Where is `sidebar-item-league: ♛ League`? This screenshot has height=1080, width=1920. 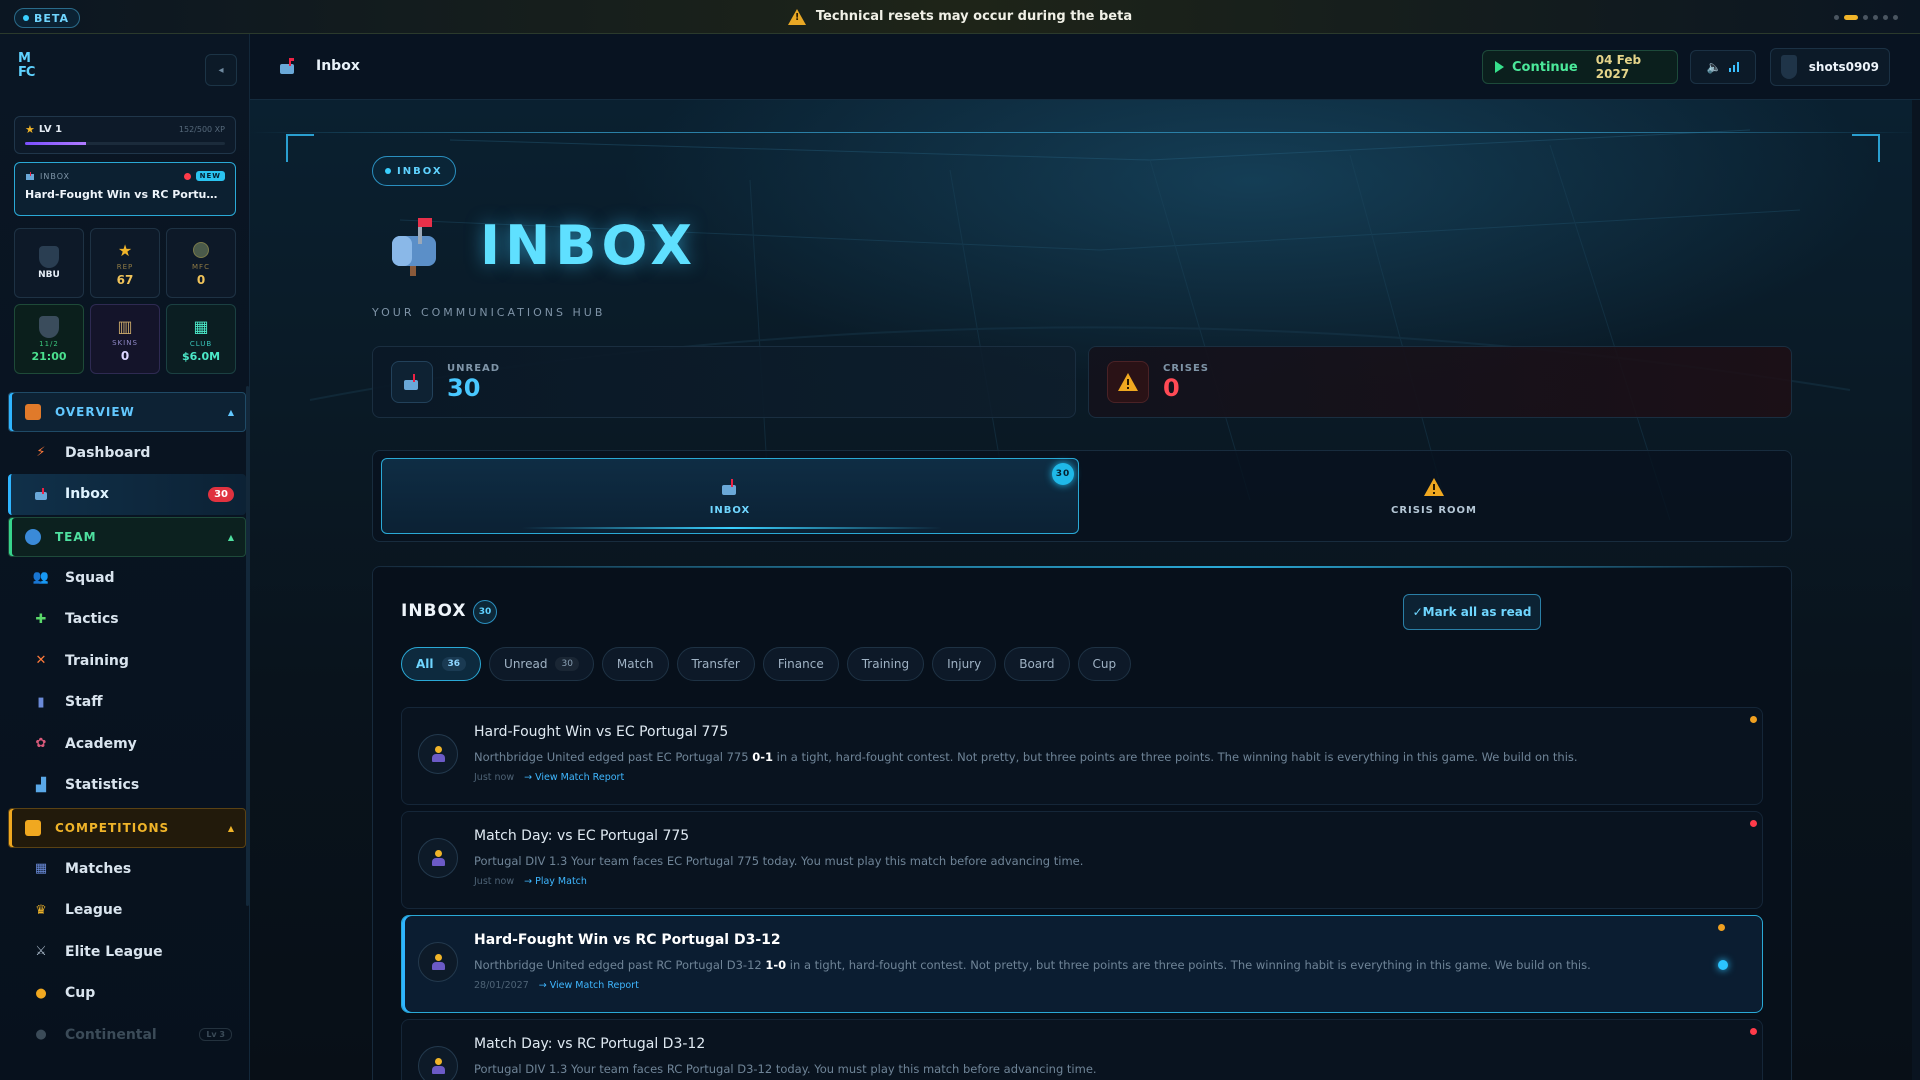 sidebar-item-league: ♛ League is located at coordinates (127, 911).